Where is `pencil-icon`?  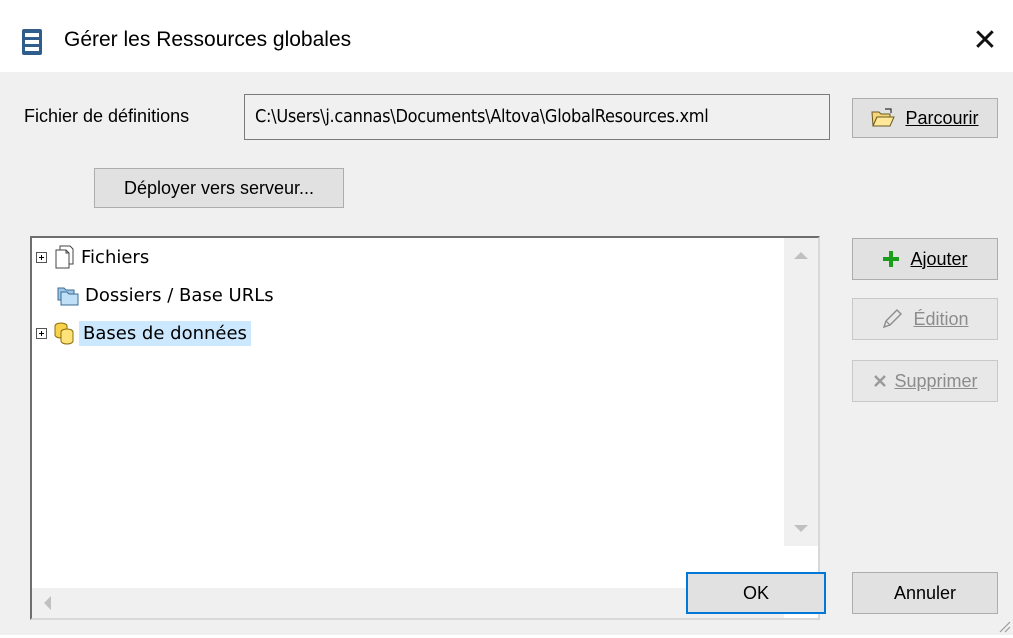
pencil-icon is located at coordinates (892, 319).